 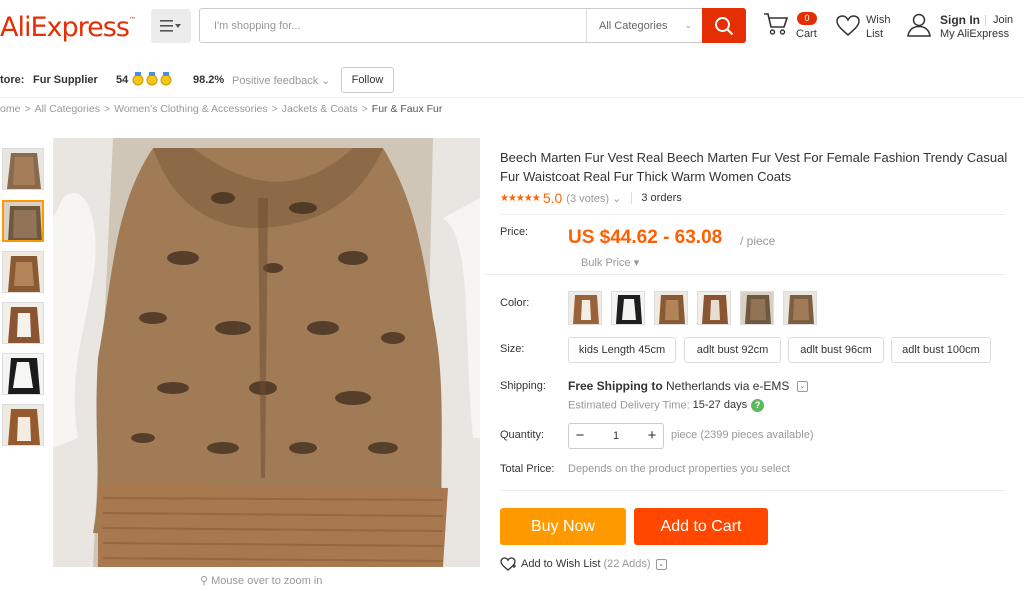 I want to click on search-icon, so click(x=724, y=25).